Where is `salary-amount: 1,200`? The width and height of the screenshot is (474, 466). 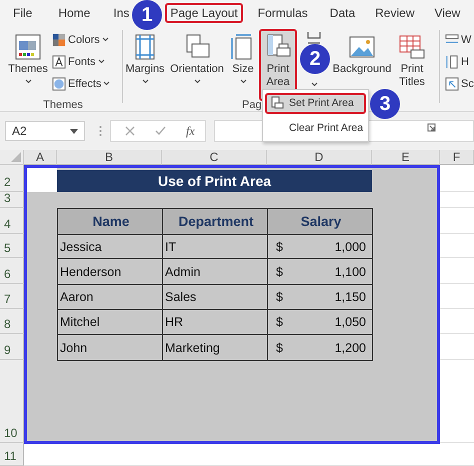 salary-amount: 1,200 is located at coordinates (350, 347).